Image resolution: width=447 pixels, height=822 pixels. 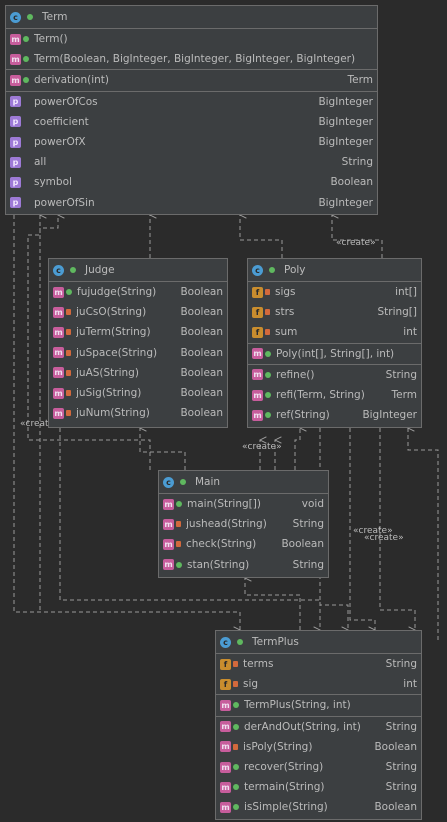 What do you see at coordinates (191, 102) in the screenshot?
I see `member-row: p powerOfCos BigInteger` at bounding box center [191, 102].